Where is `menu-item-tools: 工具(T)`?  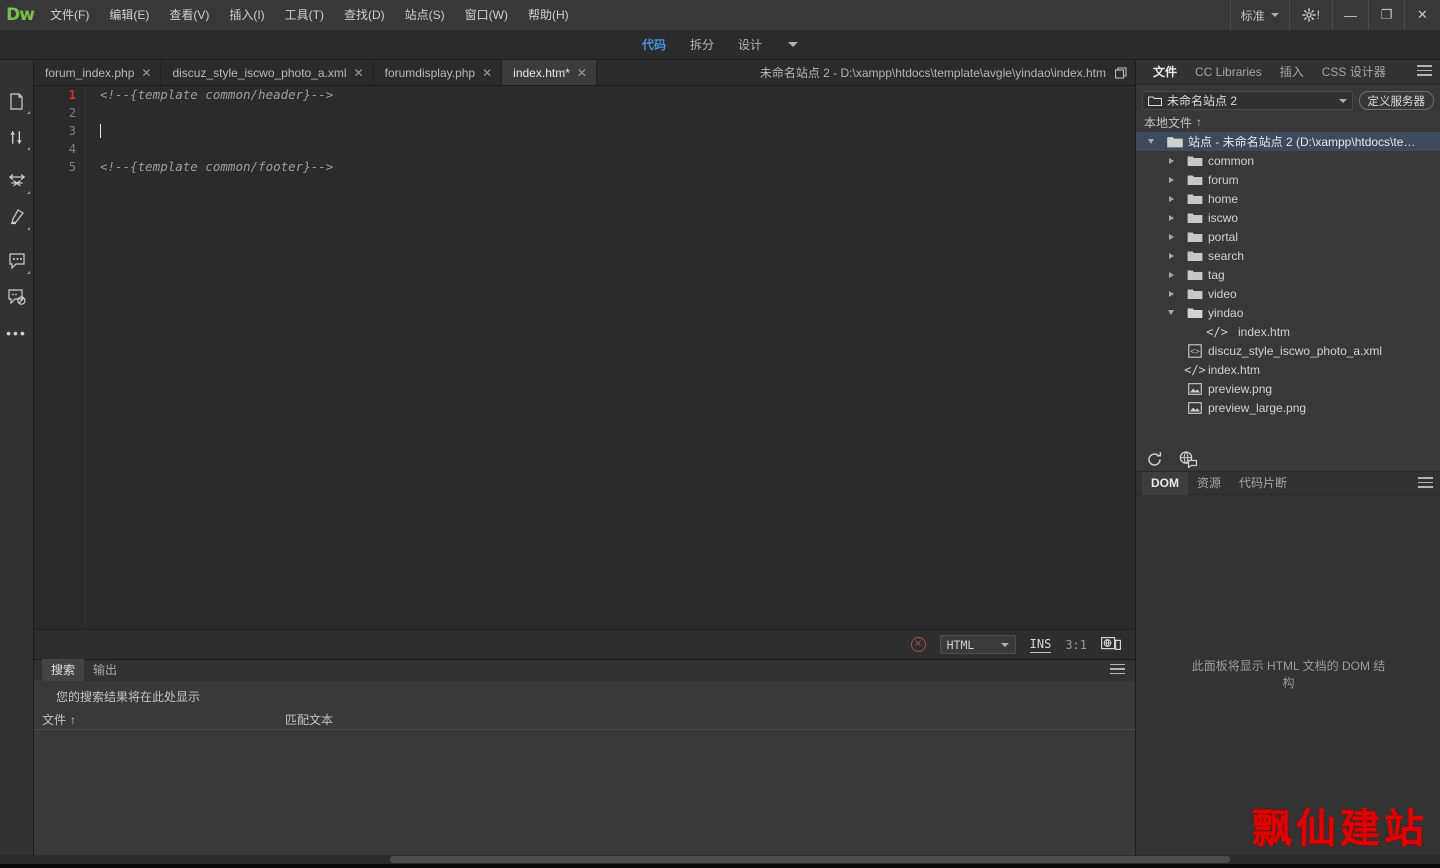
menu-item-tools: 工具(T) is located at coordinates (304, 15).